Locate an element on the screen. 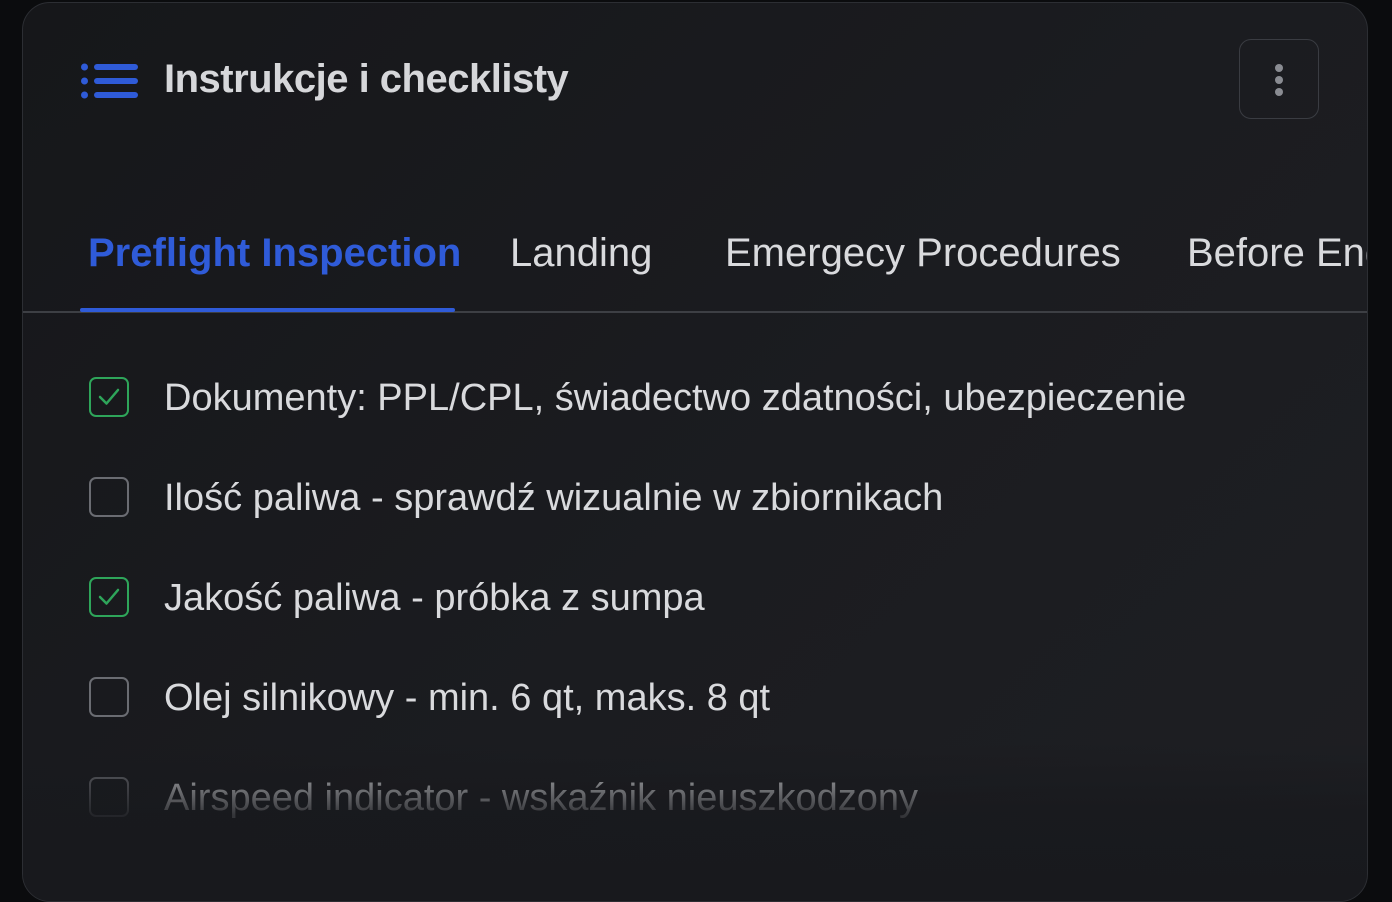 This screenshot has height=902, width=1392. tab-emergency-procedures: Emergecy Procedures is located at coordinates (923, 253).